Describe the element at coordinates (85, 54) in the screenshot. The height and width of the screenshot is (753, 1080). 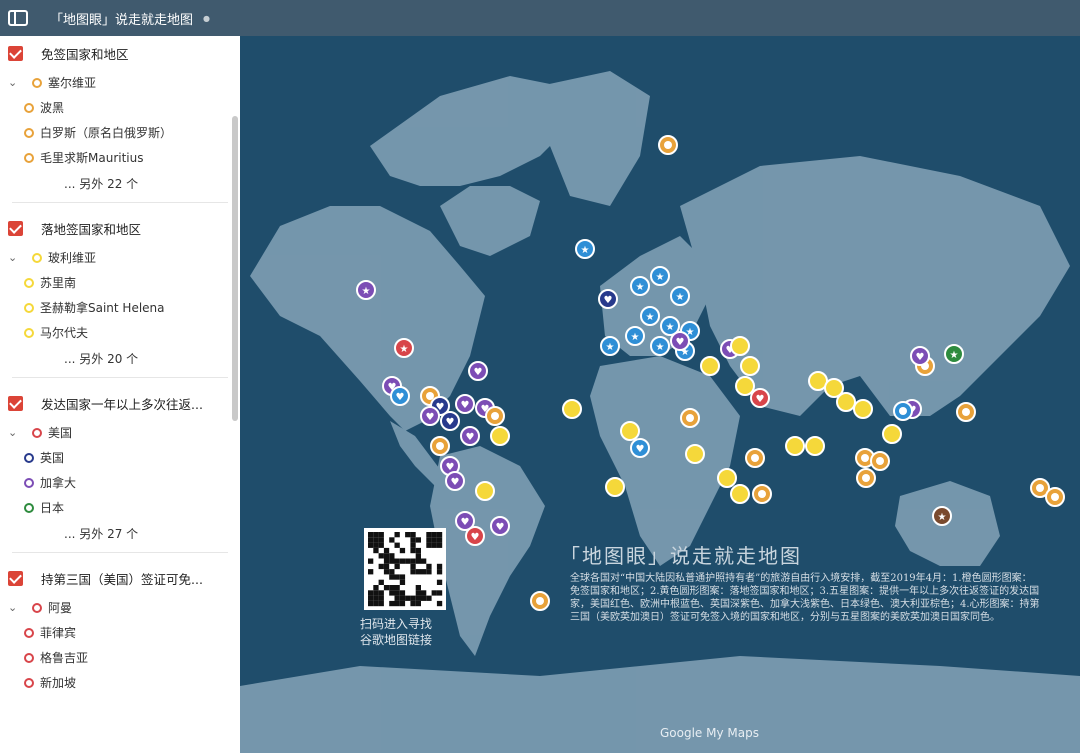
I see `layer-title: 免签国家和地区` at that location.